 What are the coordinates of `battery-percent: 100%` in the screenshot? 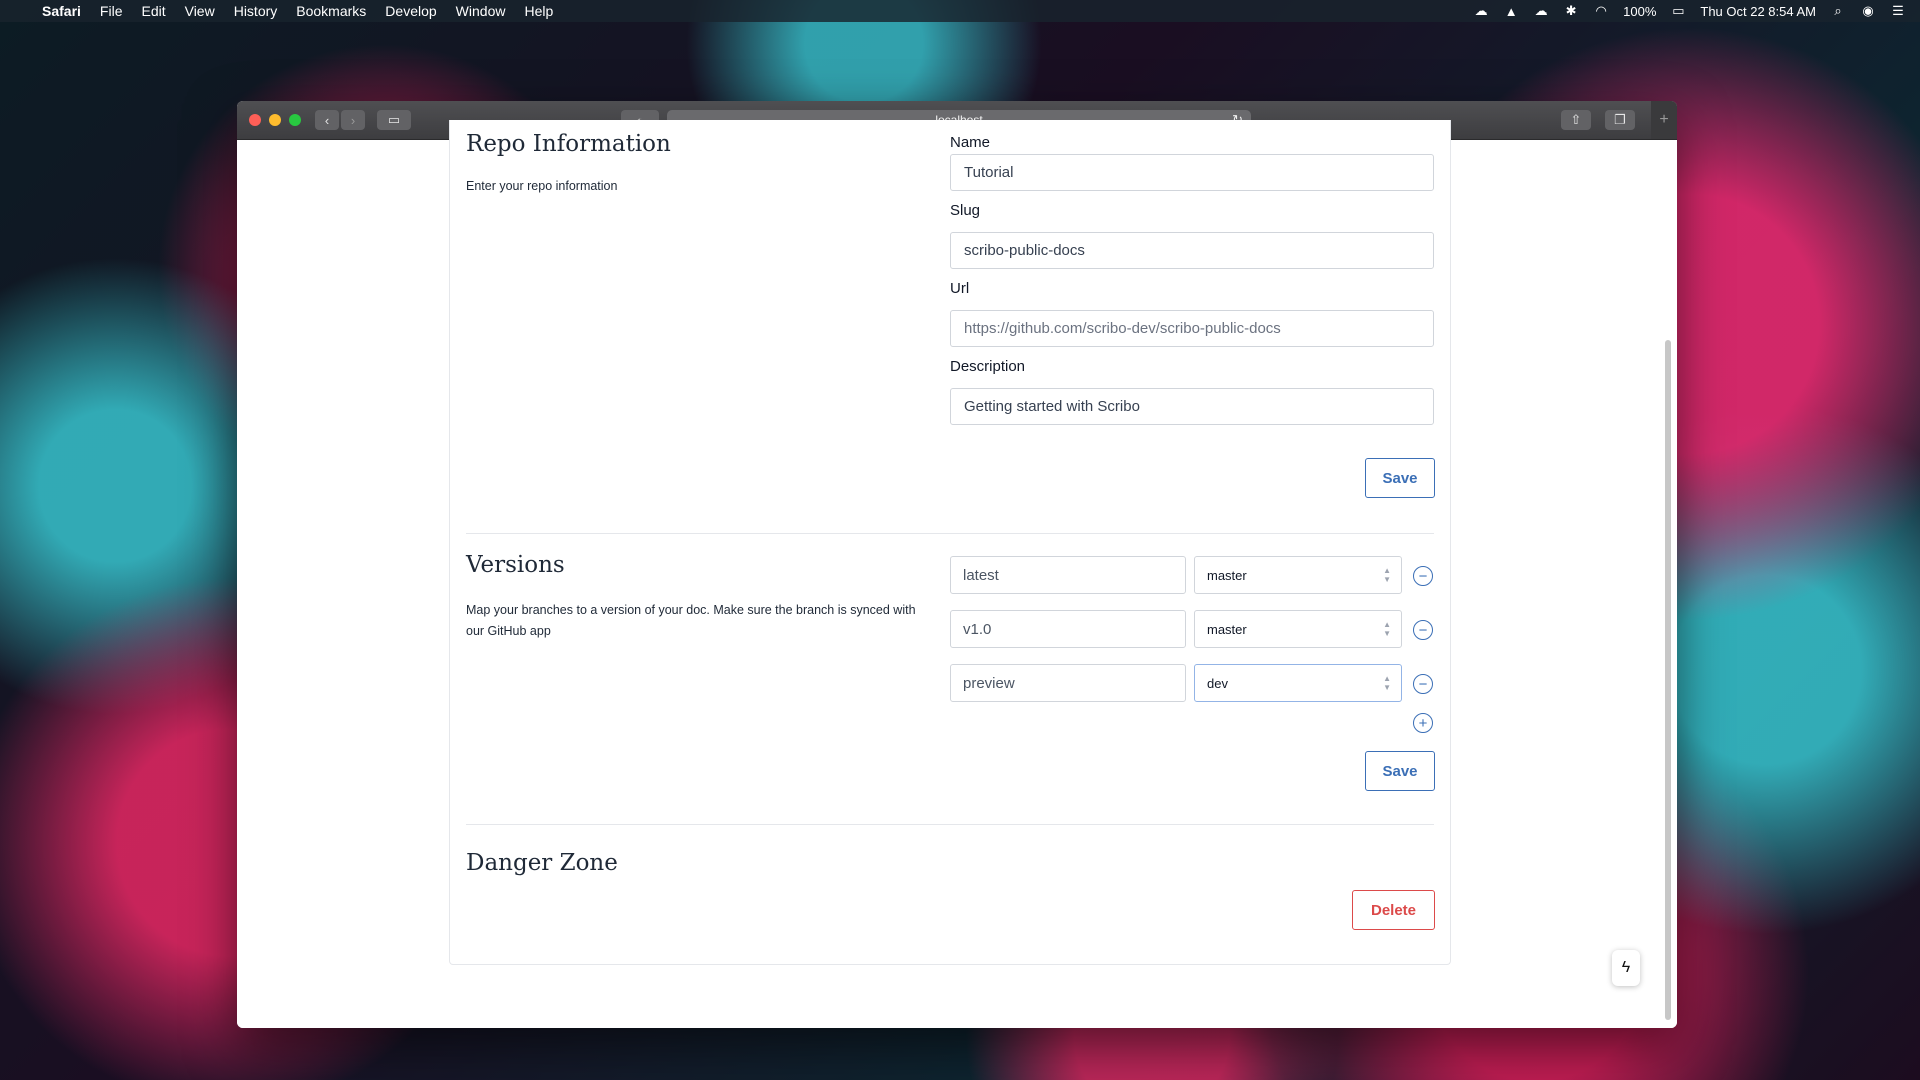 It's located at (1640, 11).